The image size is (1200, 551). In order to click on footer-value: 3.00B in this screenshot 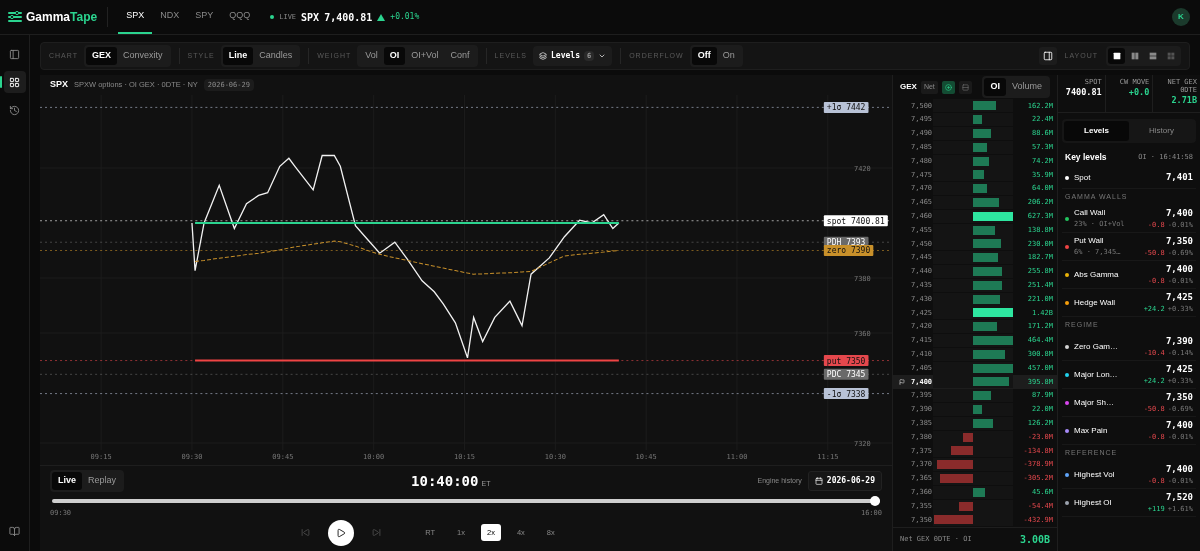, I will do `click(1034, 540)`.